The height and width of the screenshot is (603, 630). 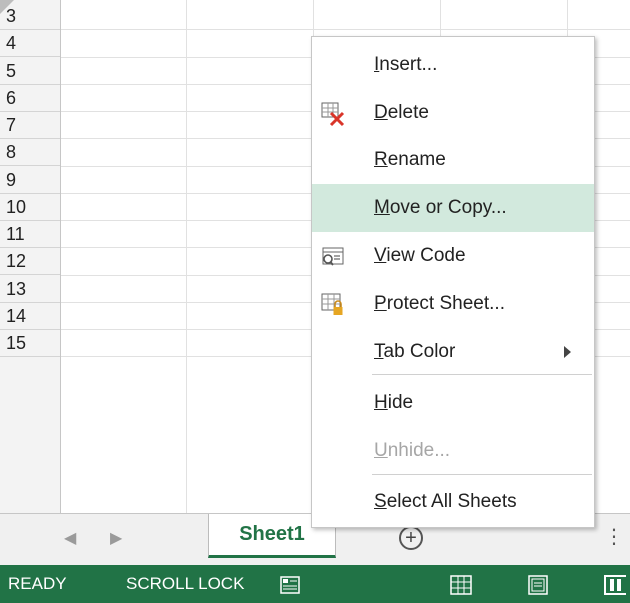 What do you see at coordinates (381, 159) in the screenshot?
I see `accelerator-key: R` at bounding box center [381, 159].